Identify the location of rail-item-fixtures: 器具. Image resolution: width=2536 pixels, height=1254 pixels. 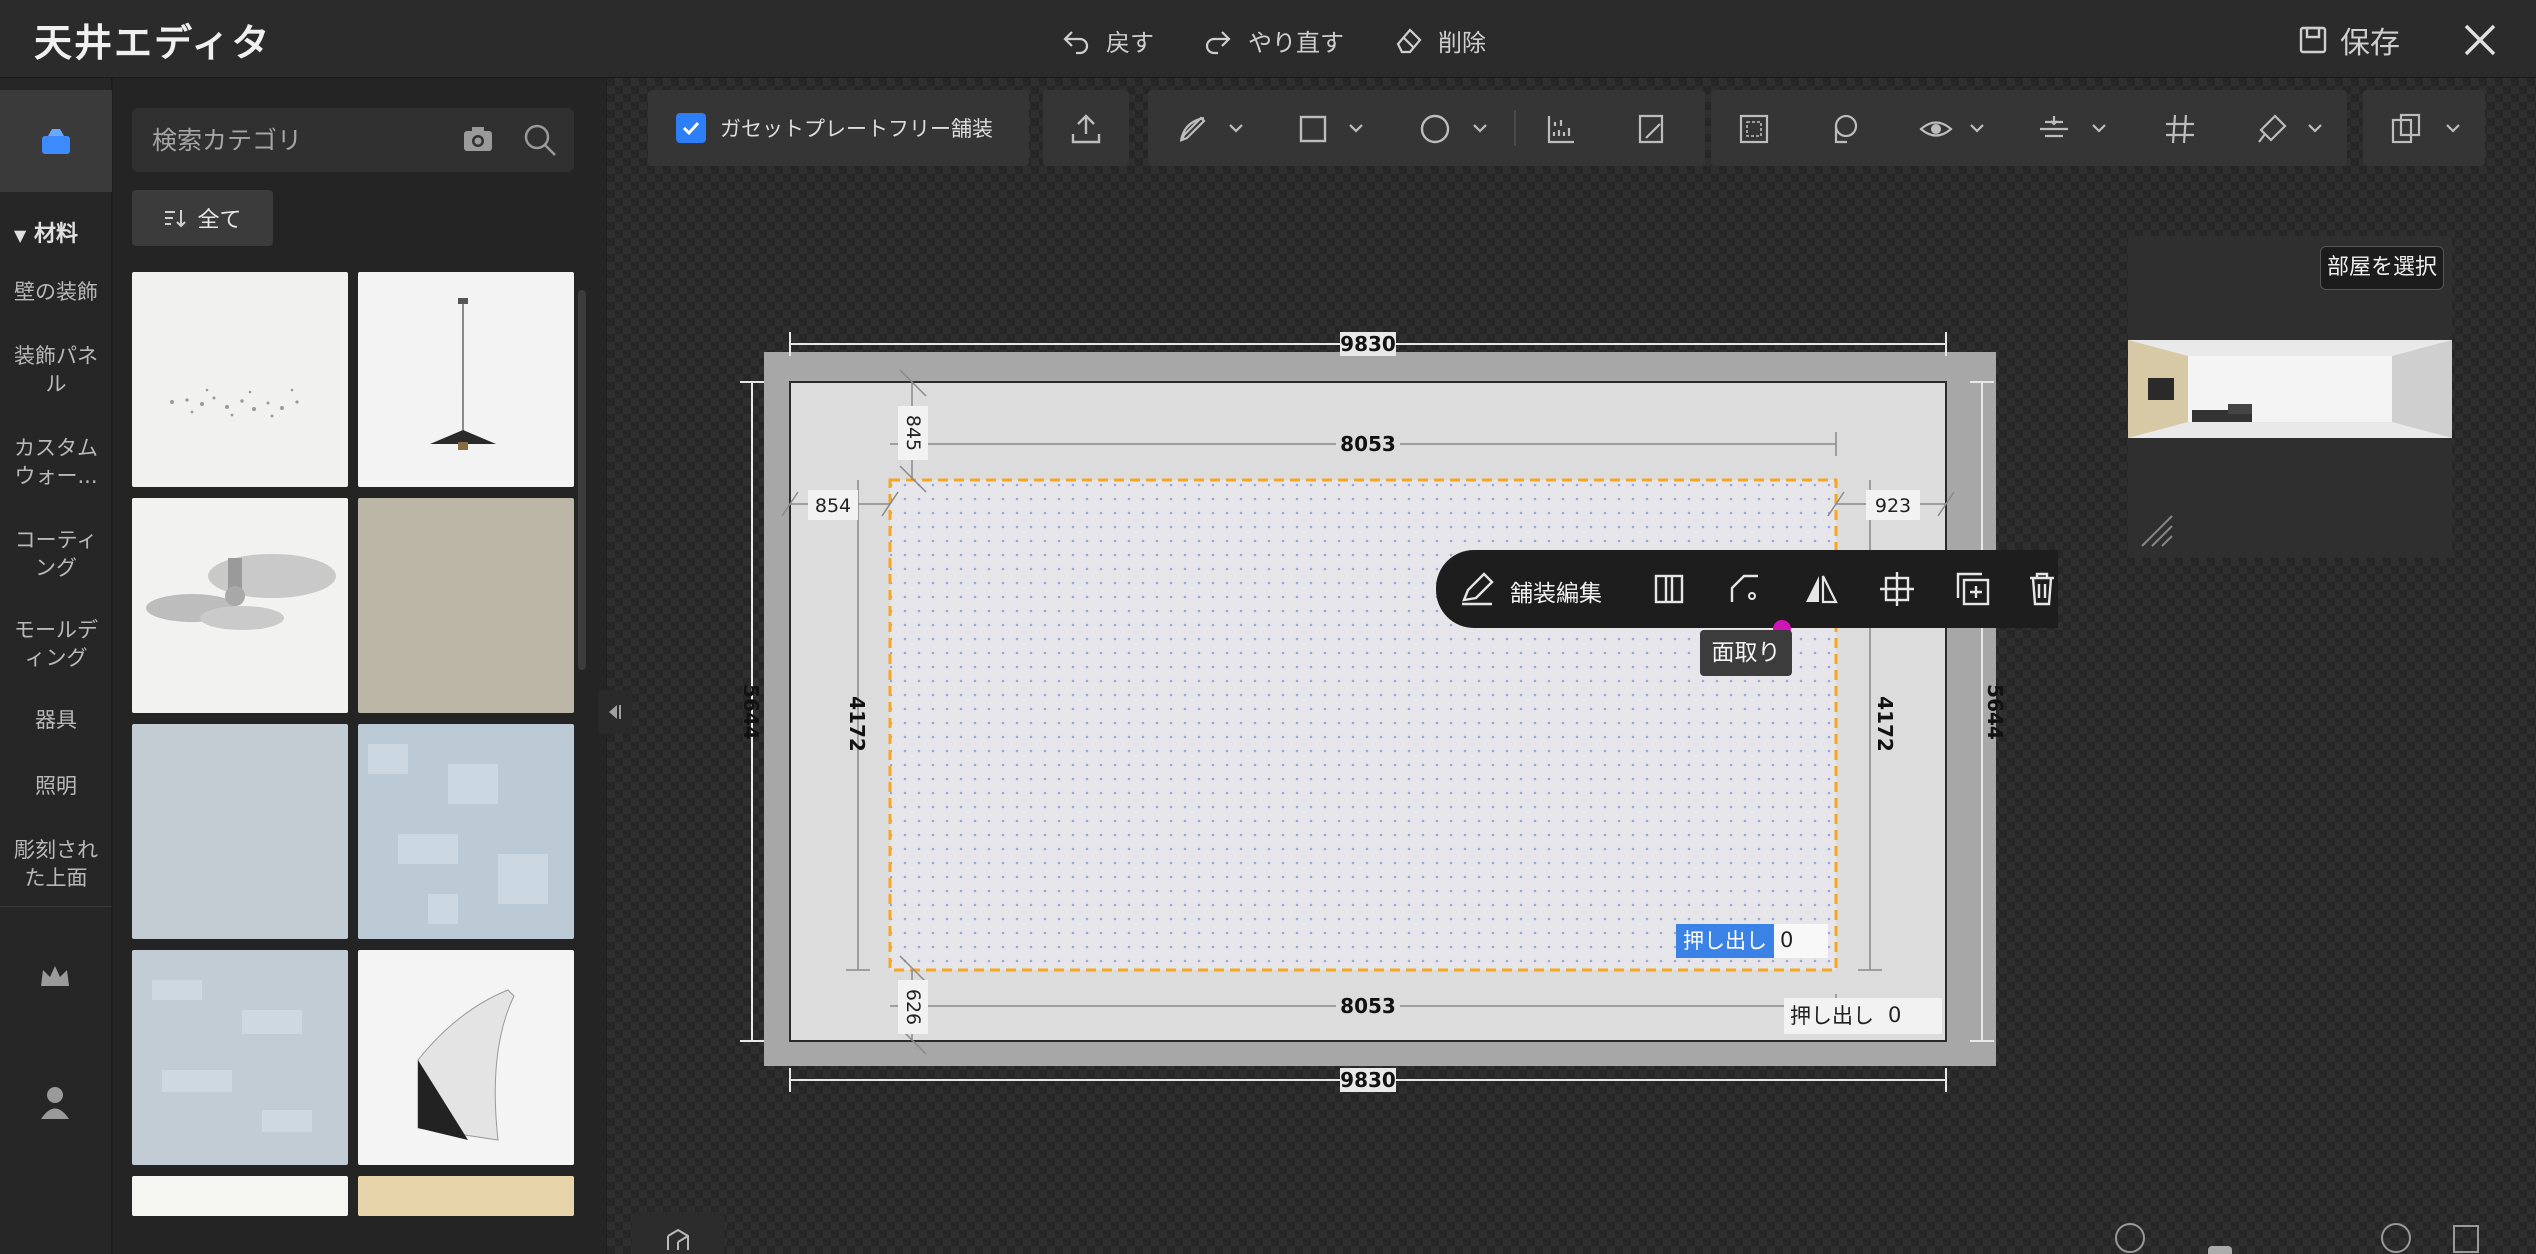
(56, 720).